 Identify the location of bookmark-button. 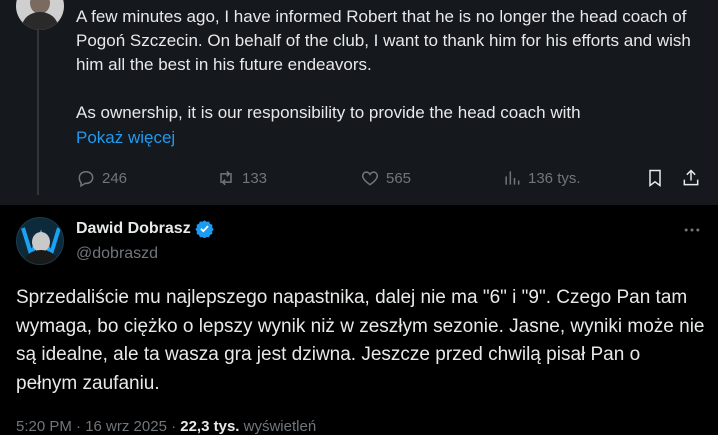
(655, 178).